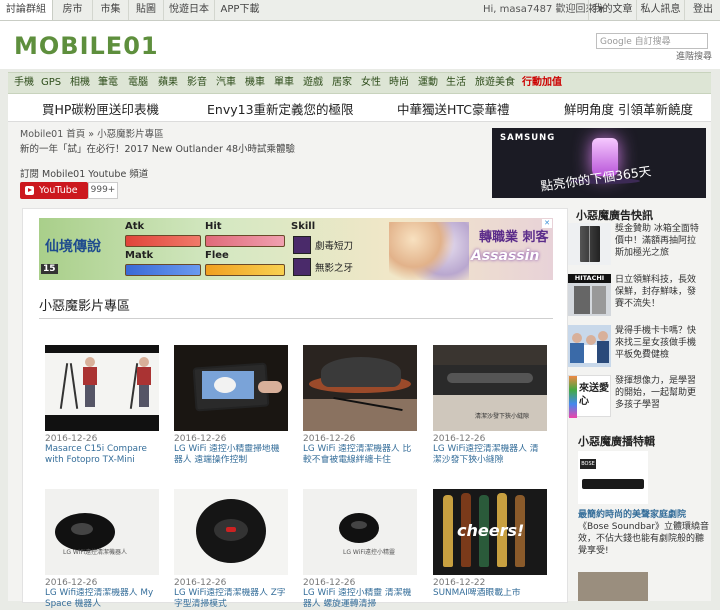 The height and width of the screenshot is (610, 720). Describe the element at coordinates (543, 10) in the screenshot. I see `user-greeting: Hi, masa7487 歡迎回來 ▾` at that location.